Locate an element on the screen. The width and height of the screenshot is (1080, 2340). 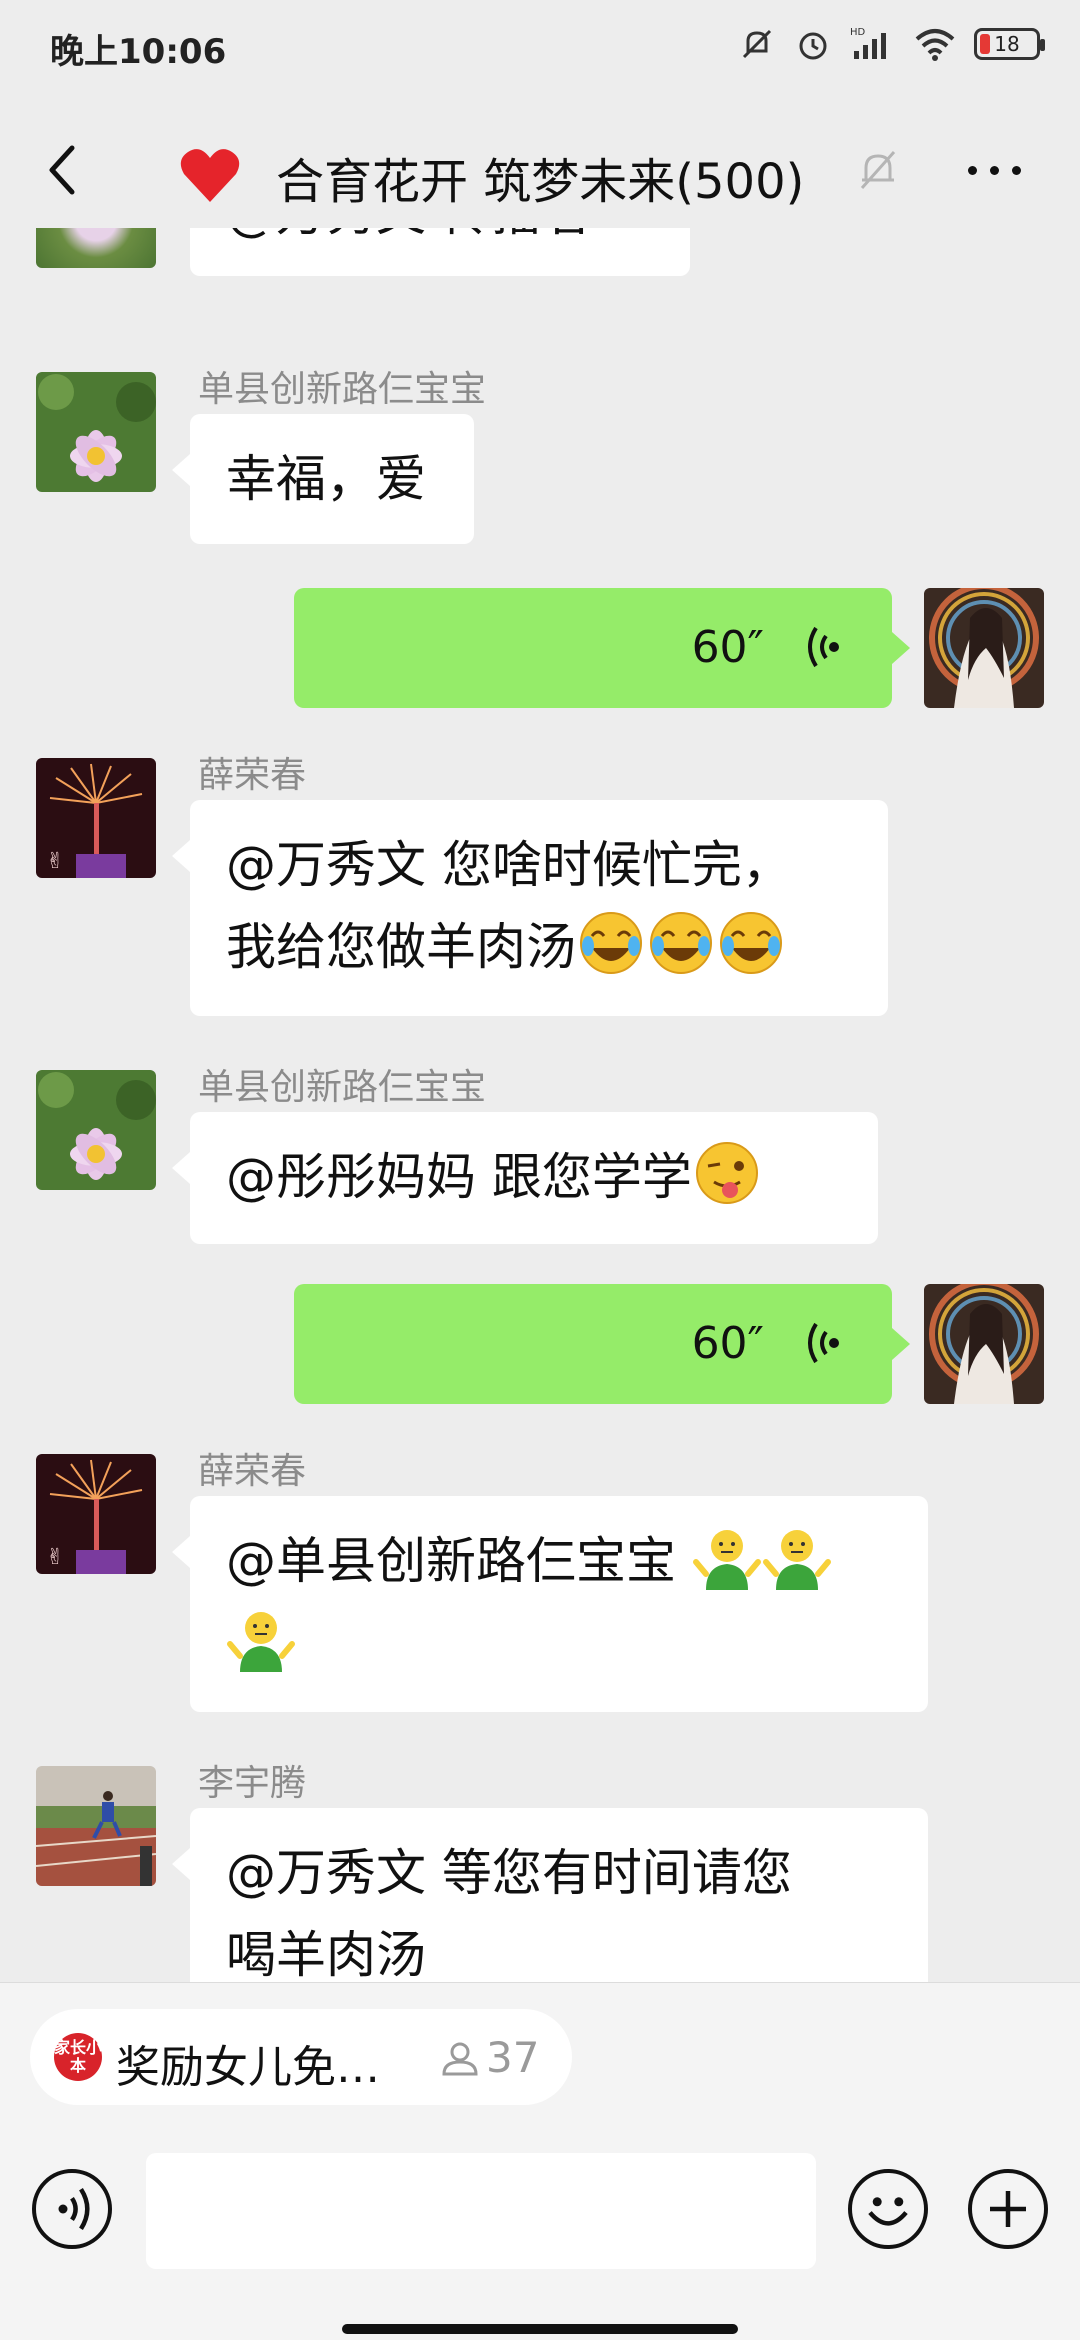
more-options-button is located at coordinates (995, 170).